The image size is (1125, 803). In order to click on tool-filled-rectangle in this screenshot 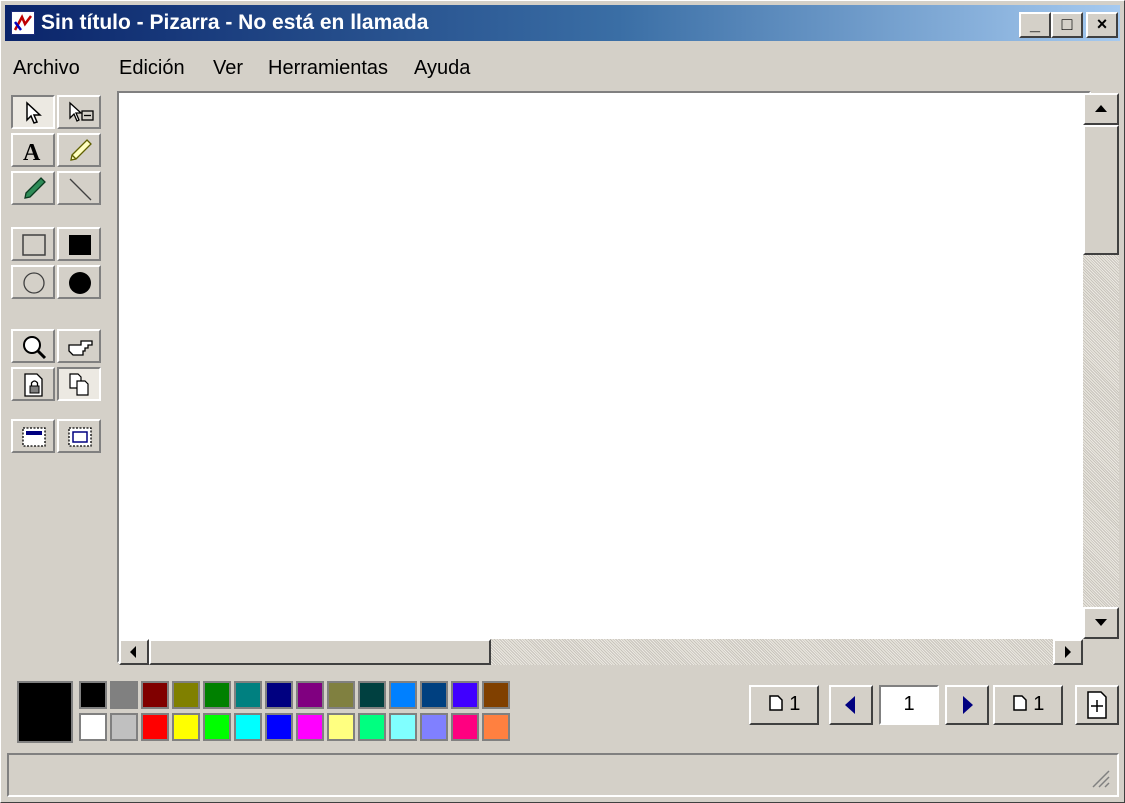, I will do `click(79, 244)`.